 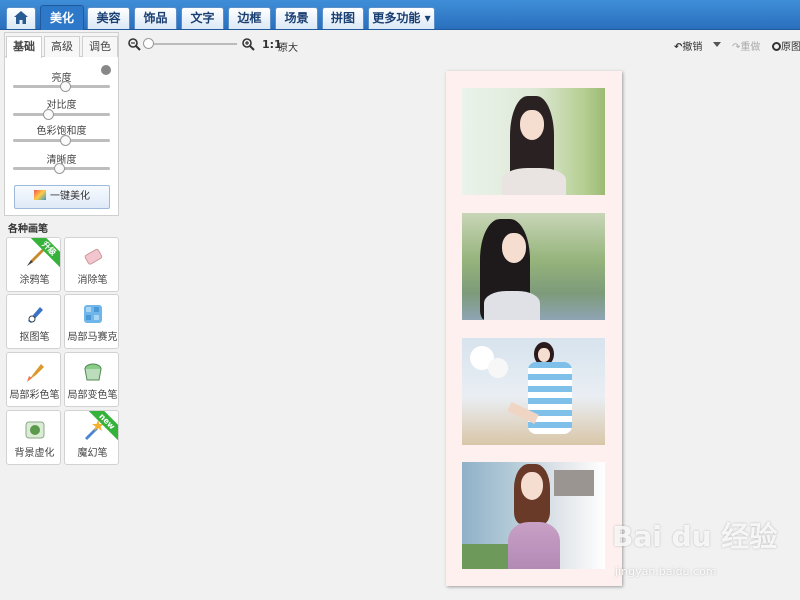 I want to click on tool-eraser: 消除笔, so click(x=91, y=264).